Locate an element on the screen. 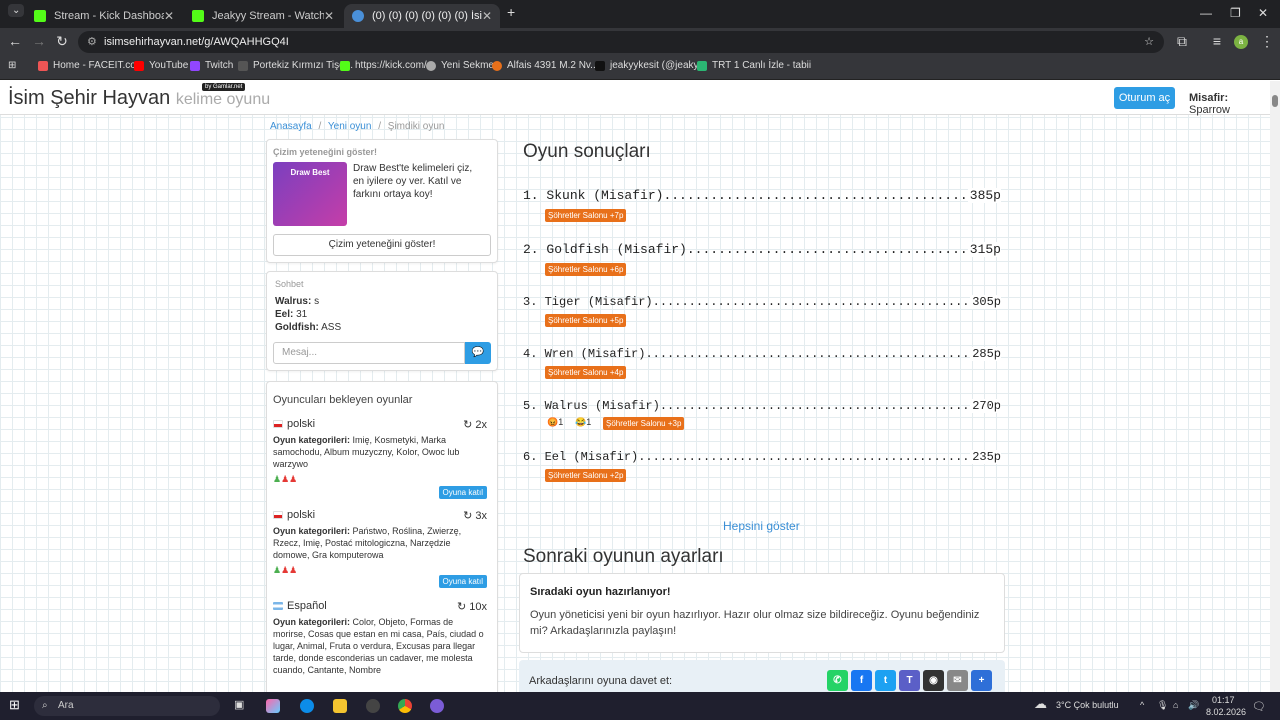 The height and width of the screenshot is (720, 1280). hall-of-fame-badge: Şöhretler Salonu +7p is located at coordinates (586, 215).